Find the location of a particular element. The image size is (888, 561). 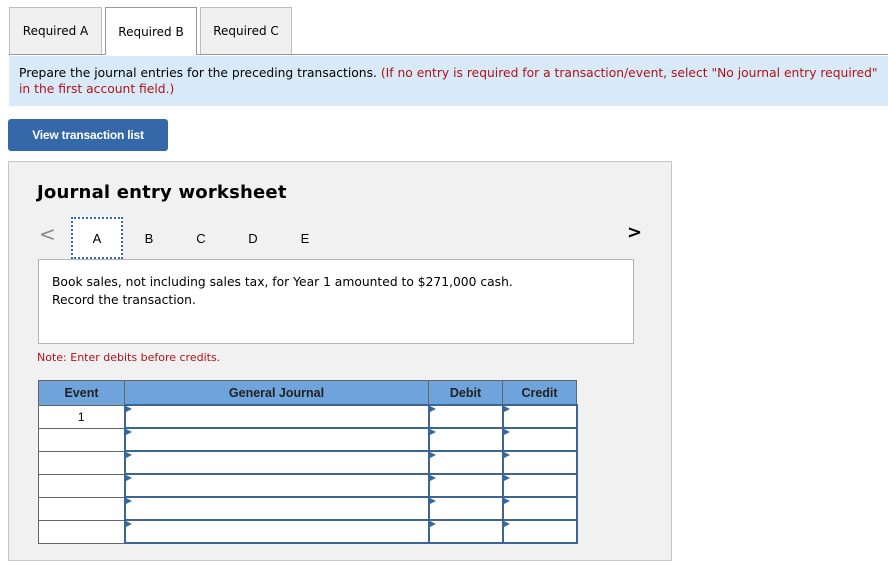

header-debit: Debit is located at coordinates (465, 393).